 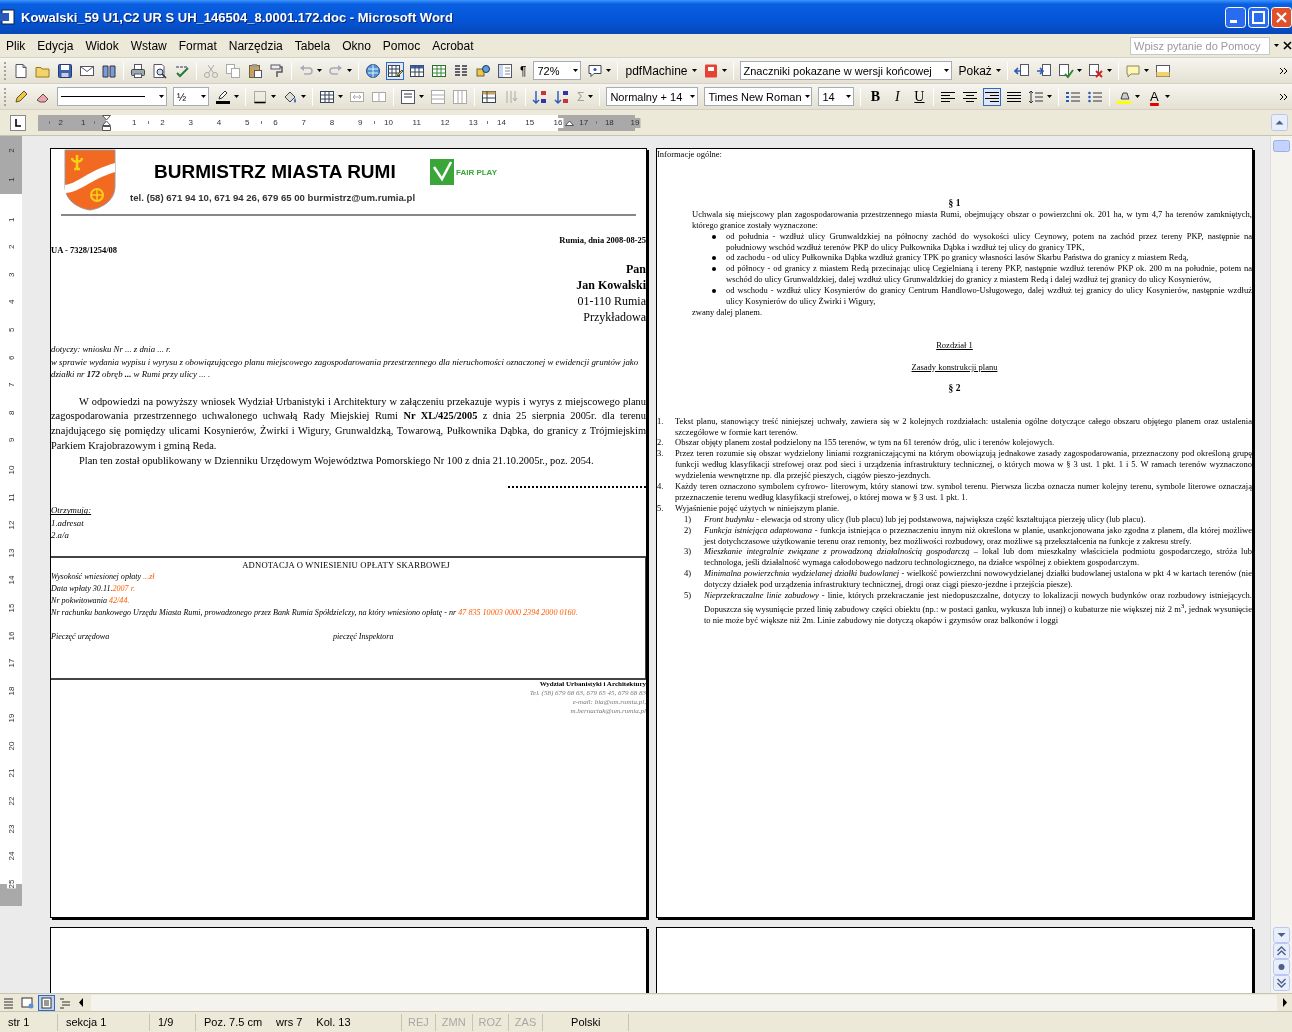 I want to click on scrollbar-thumb, so click(x=1281, y=146).